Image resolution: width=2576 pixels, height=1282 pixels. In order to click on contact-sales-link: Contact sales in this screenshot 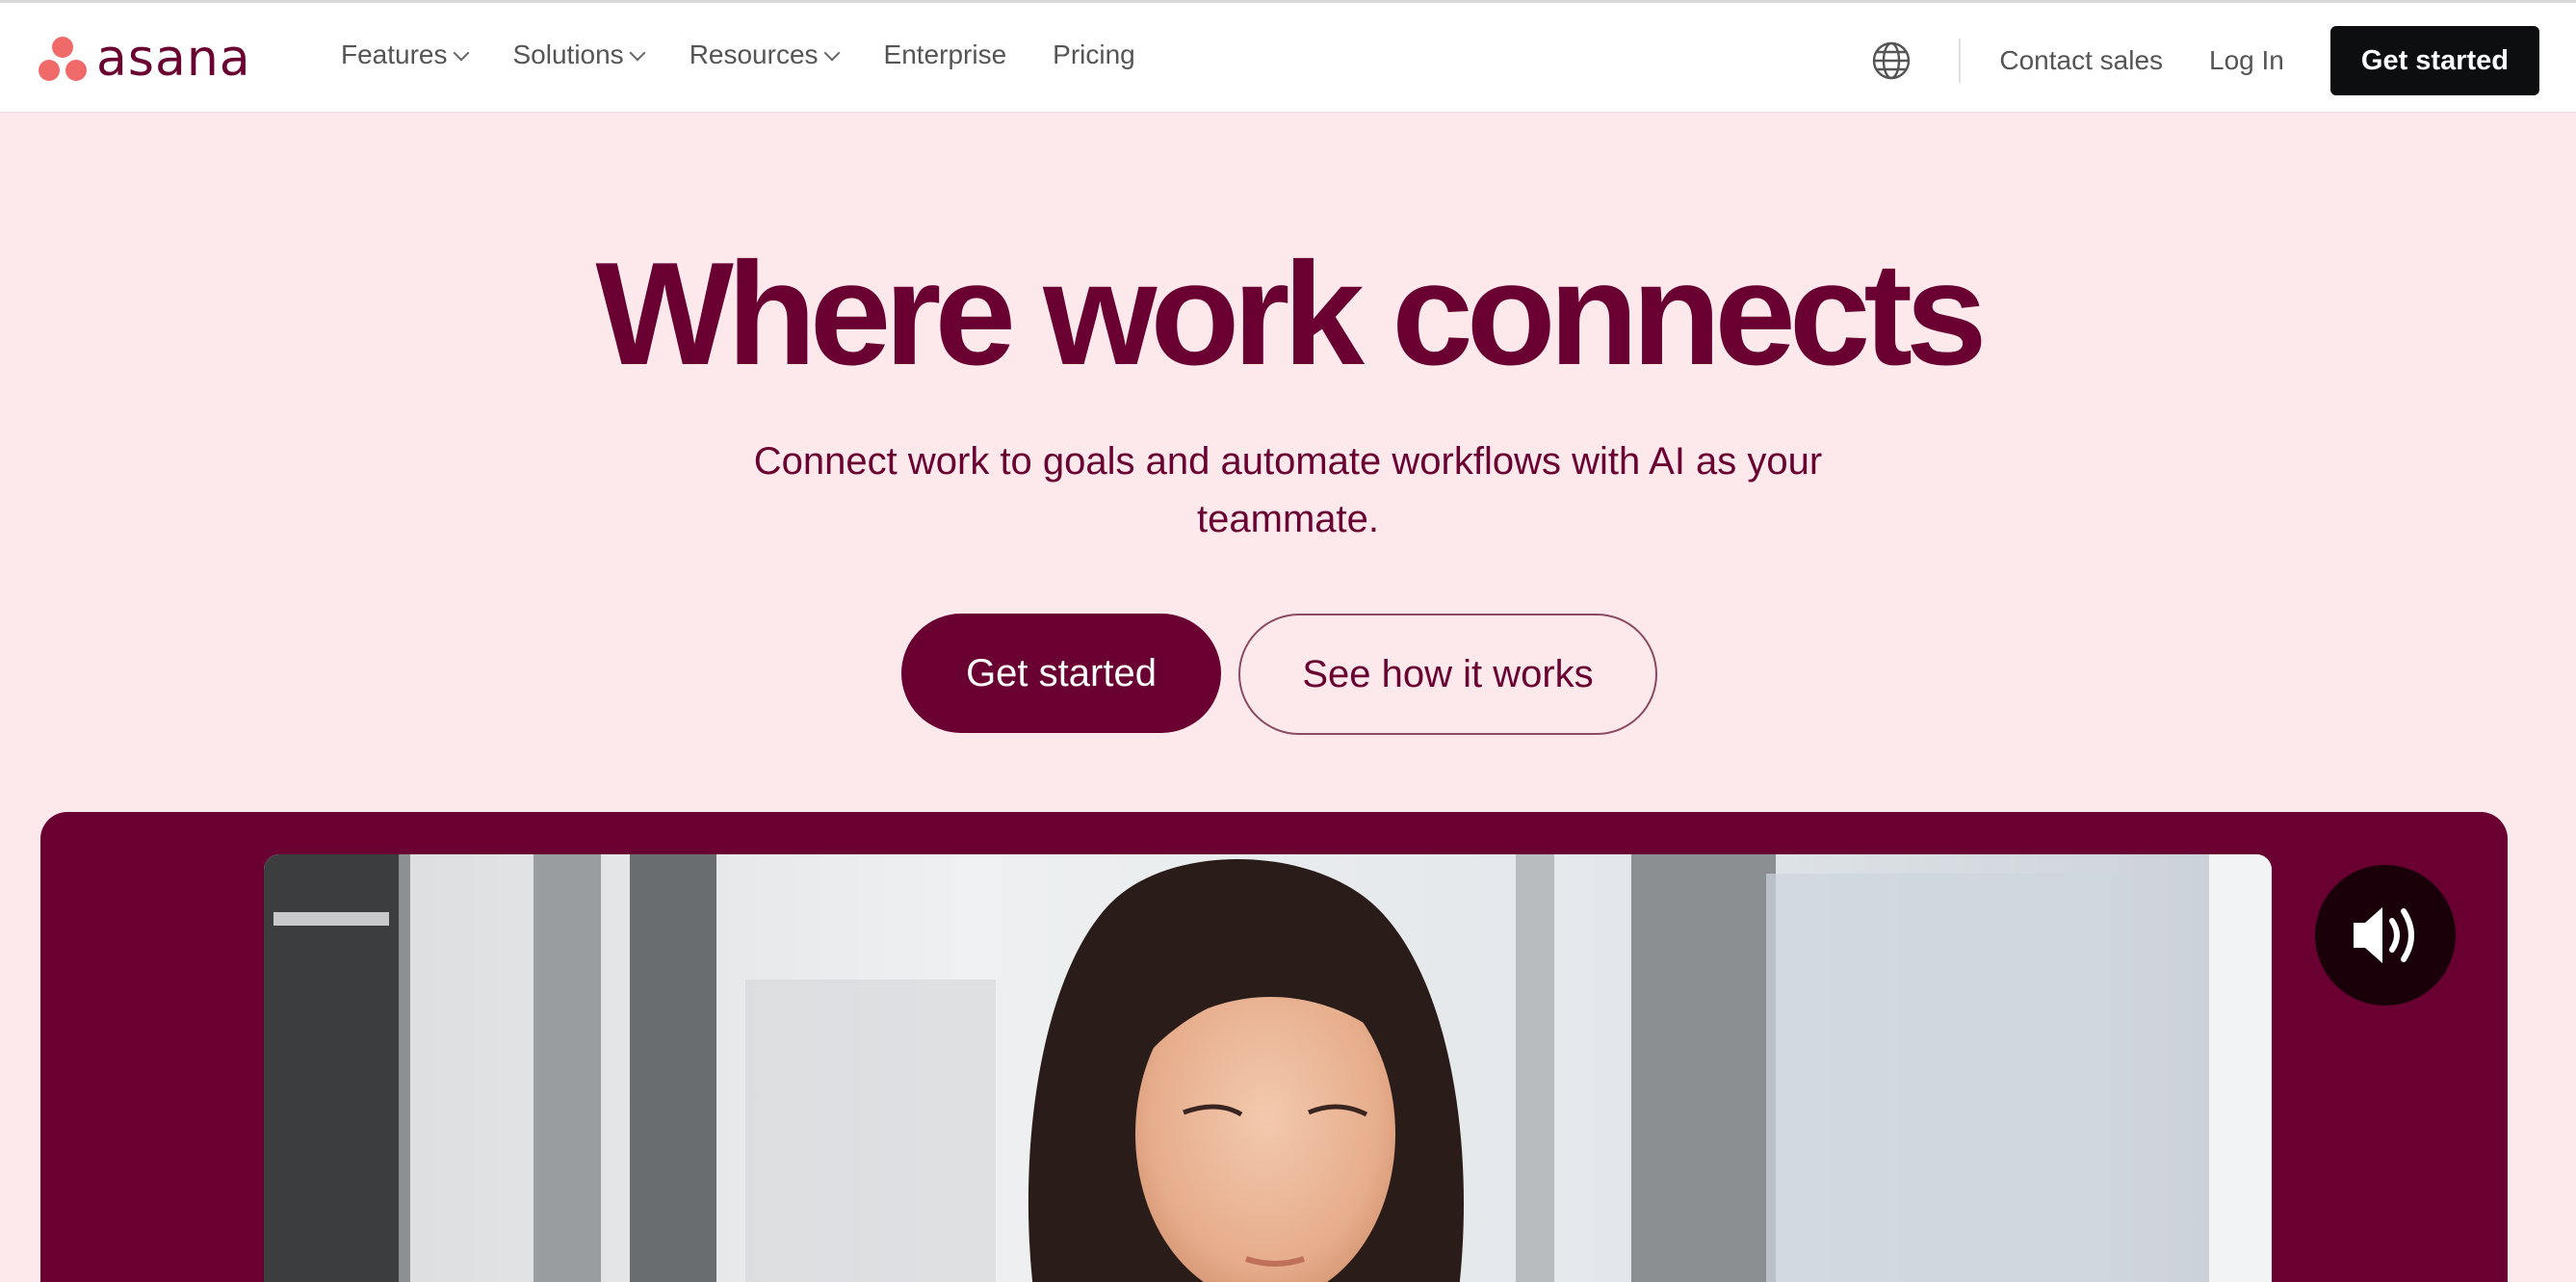, I will do `click(2081, 61)`.